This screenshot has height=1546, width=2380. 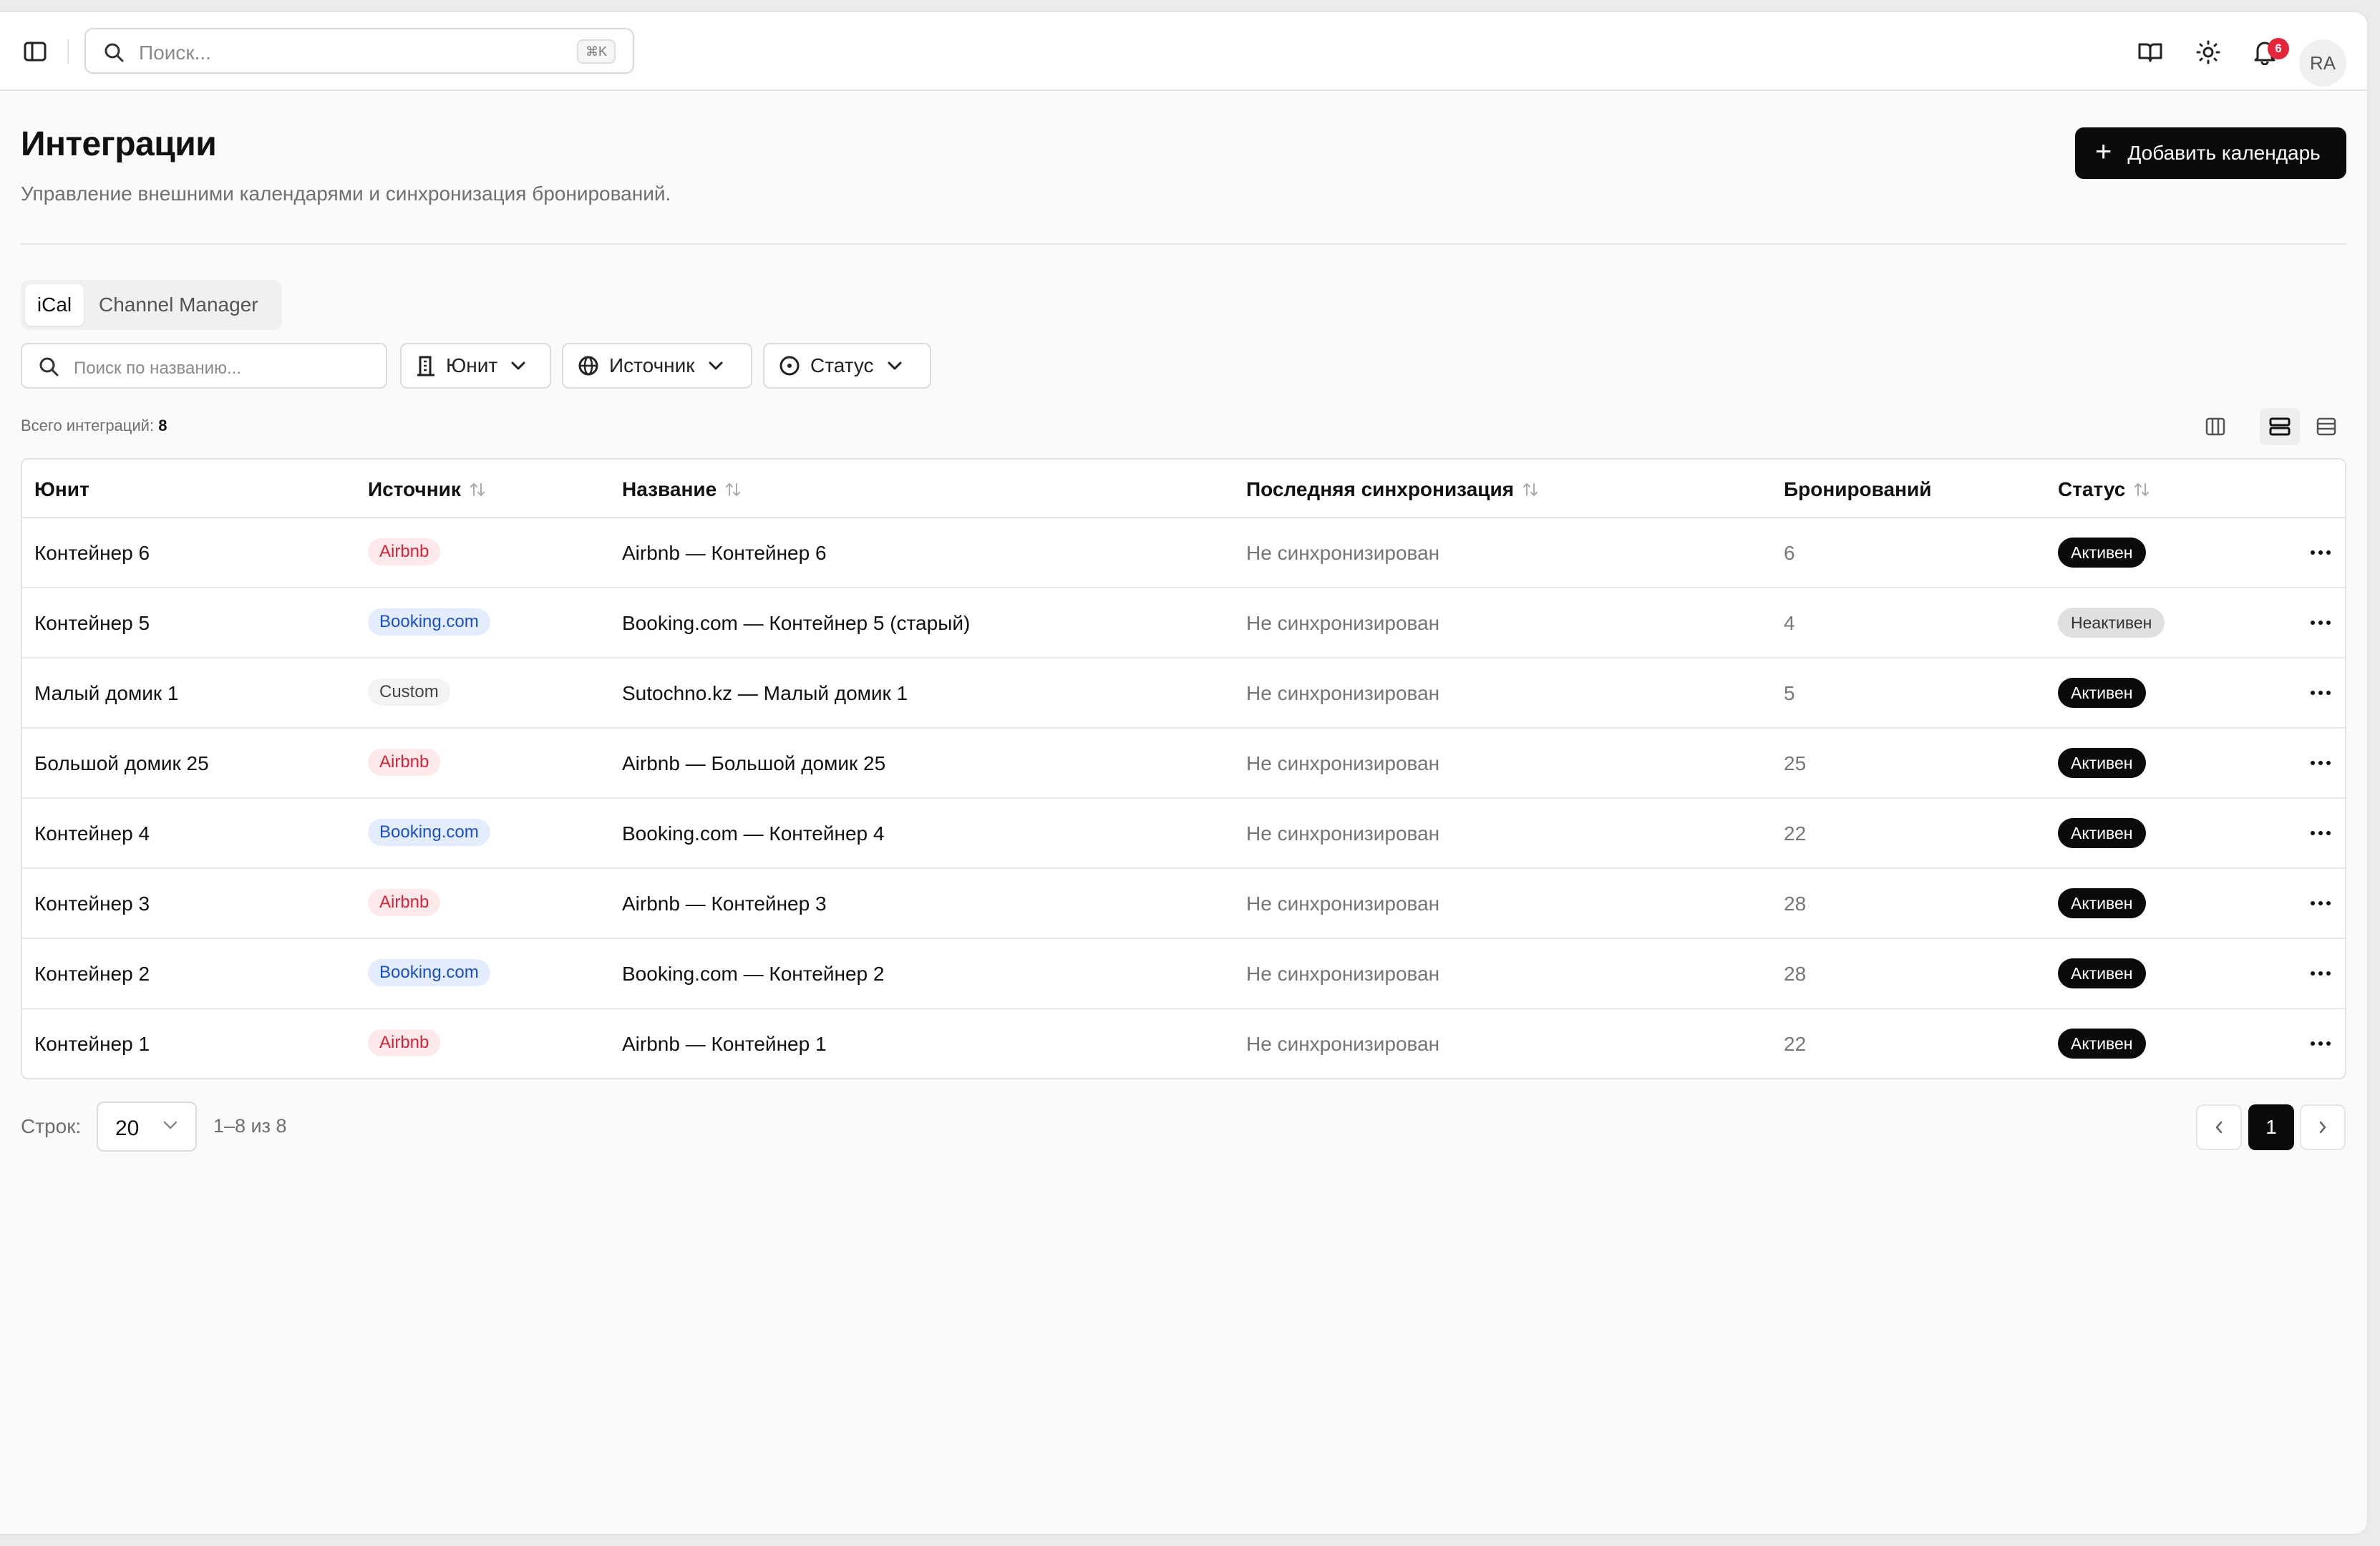 I want to click on column-name-label: Название, so click(x=669, y=489).